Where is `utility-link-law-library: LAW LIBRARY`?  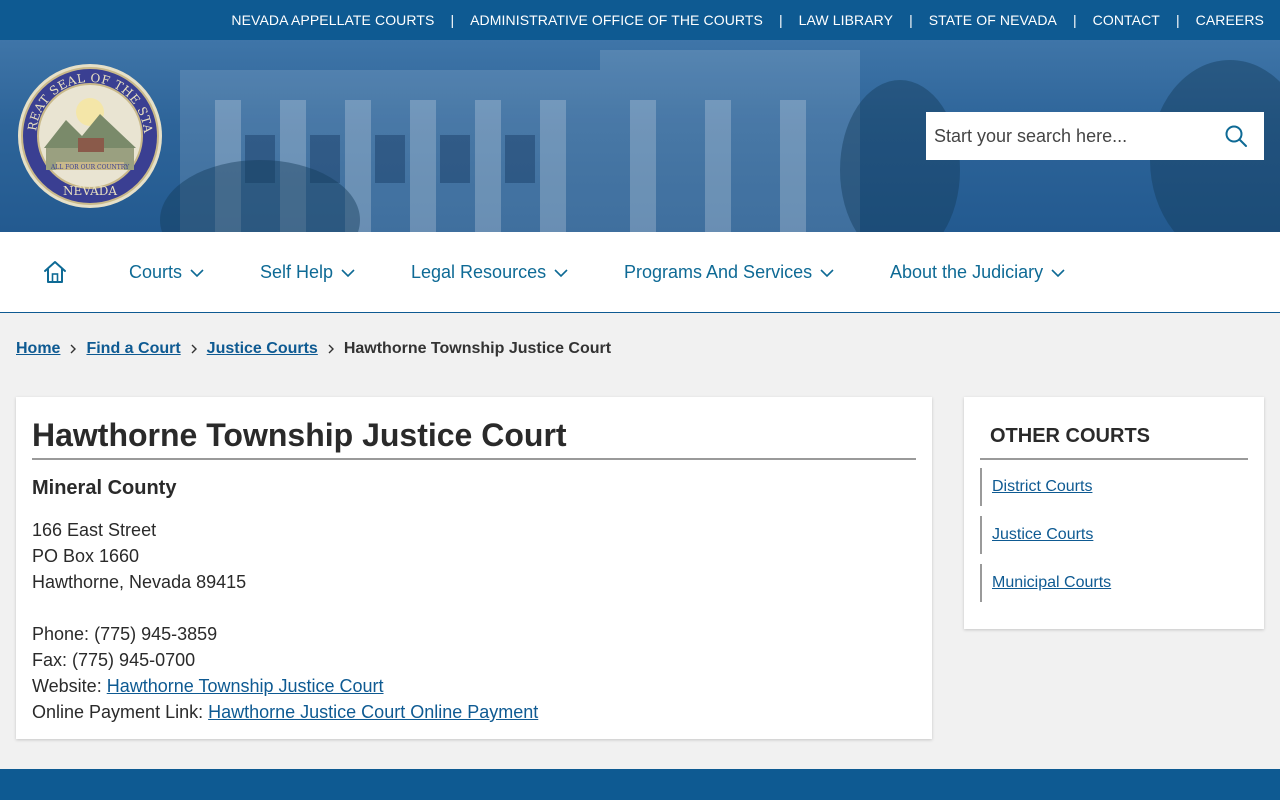 utility-link-law-library: LAW LIBRARY is located at coordinates (846, 20).